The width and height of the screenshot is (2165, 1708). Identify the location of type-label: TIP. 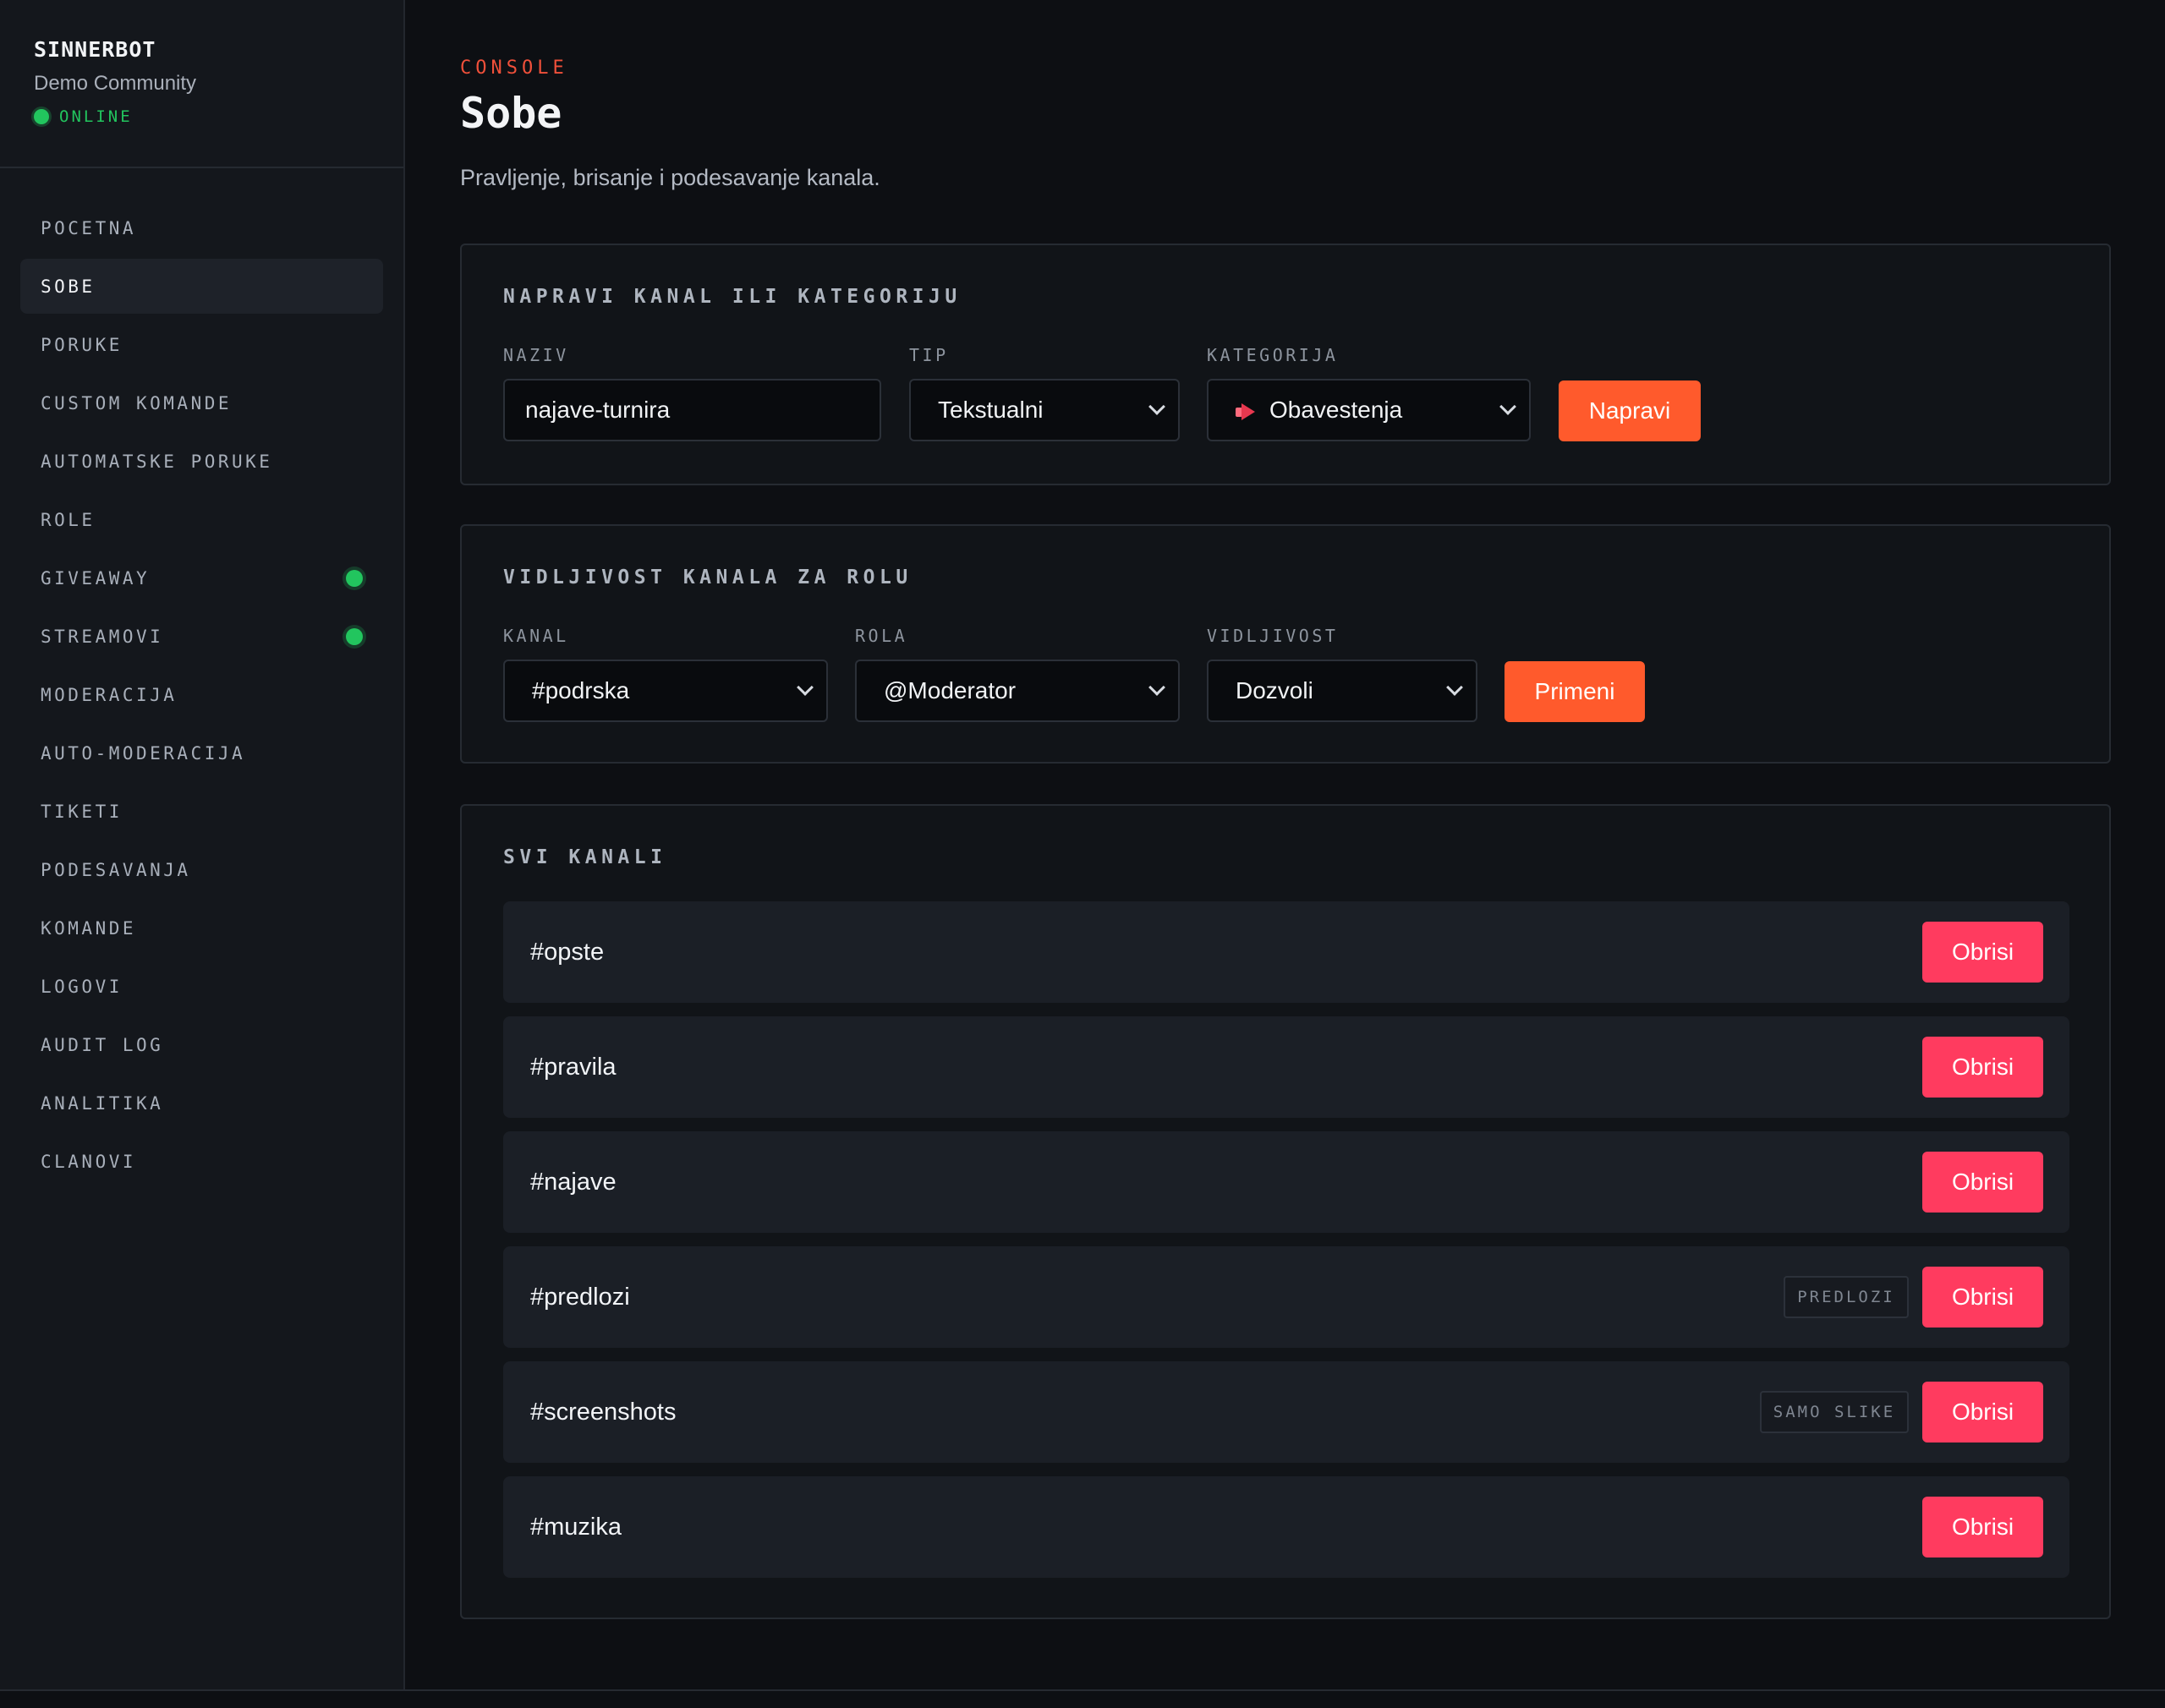
(929, 355).